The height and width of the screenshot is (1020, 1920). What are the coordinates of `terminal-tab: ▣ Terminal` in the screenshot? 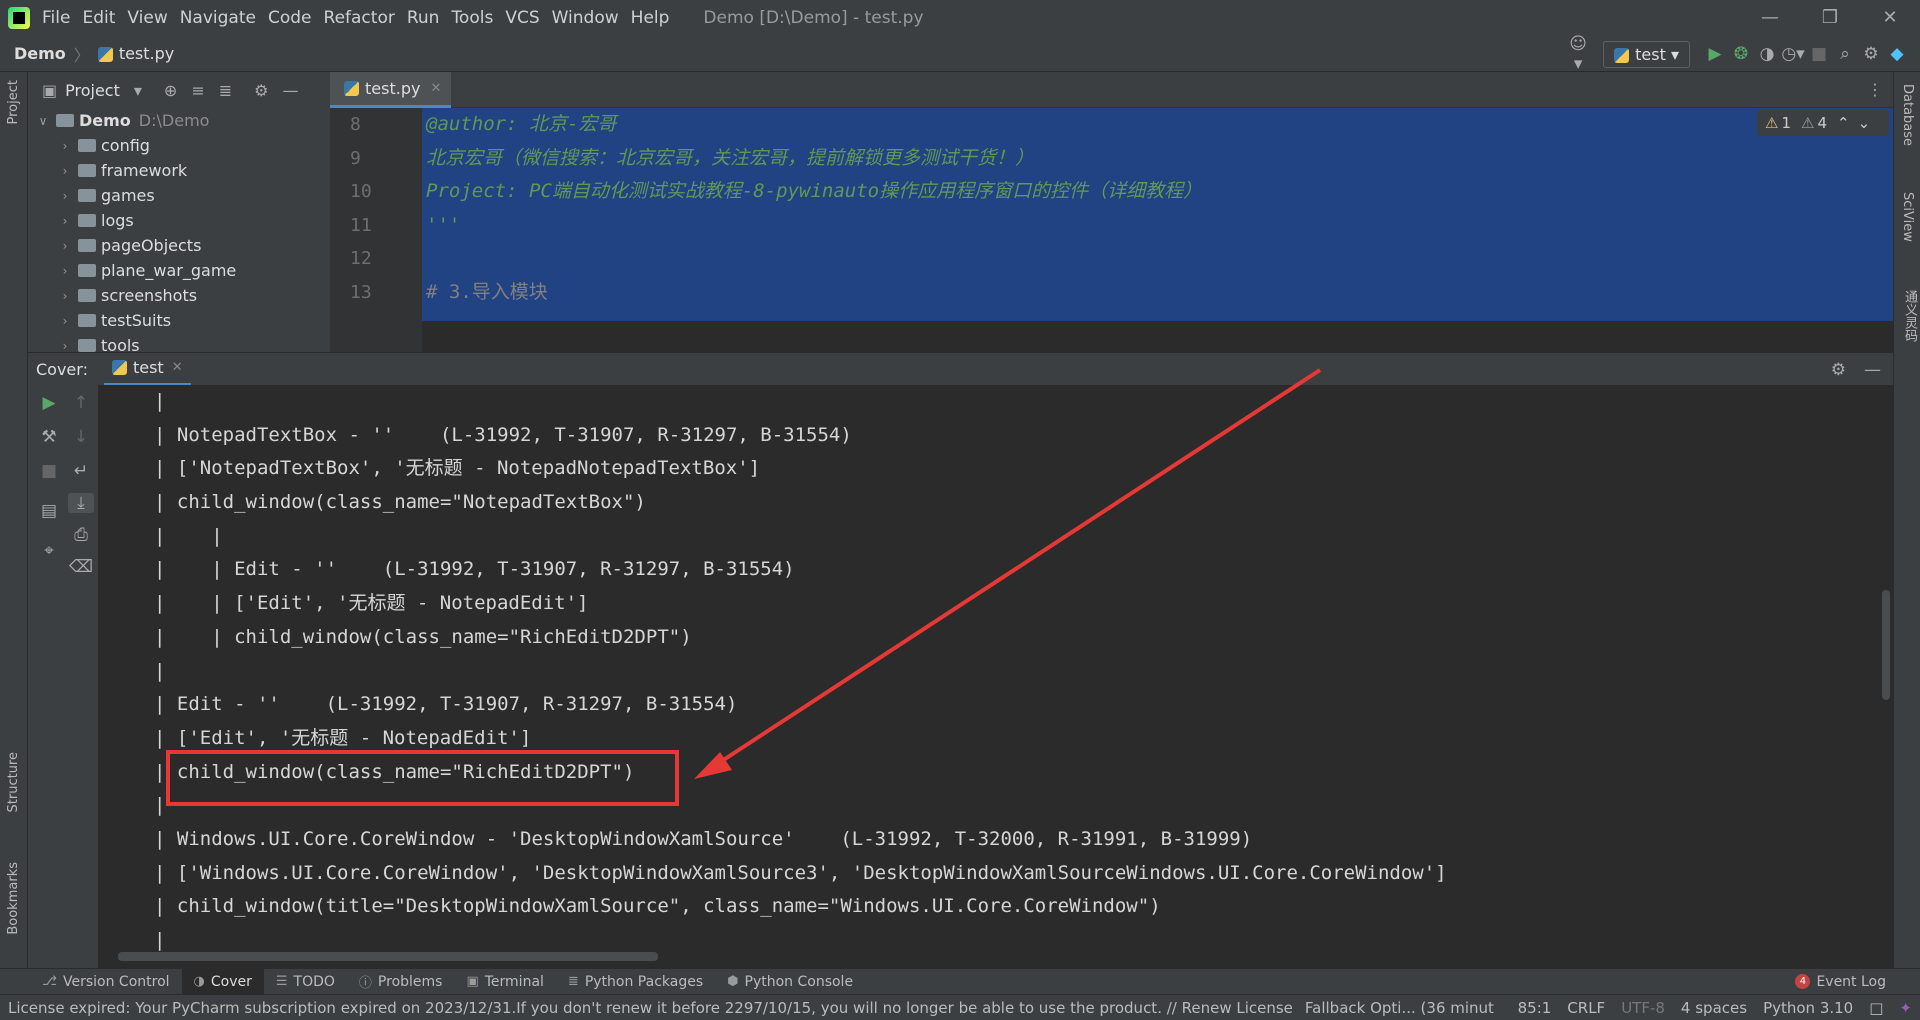 It's located at (504, 982).